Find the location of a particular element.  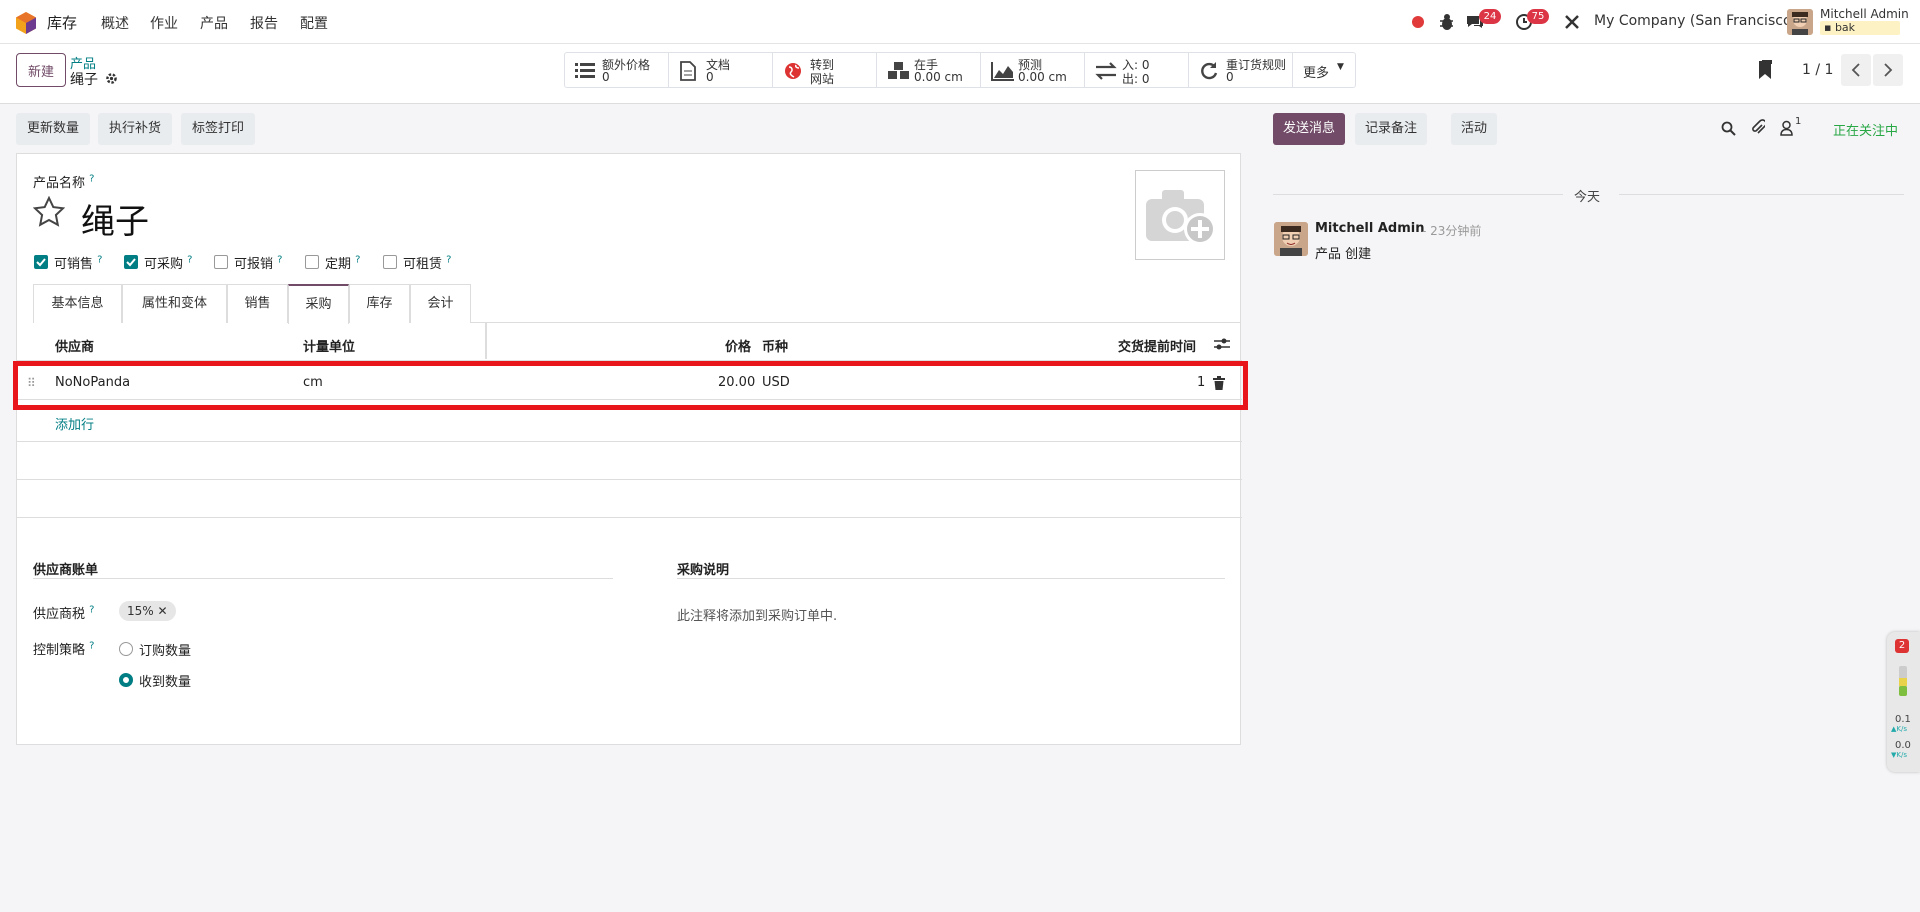

can-be-rented-label: 可租赁 ? is located at coordinates (427, 262).